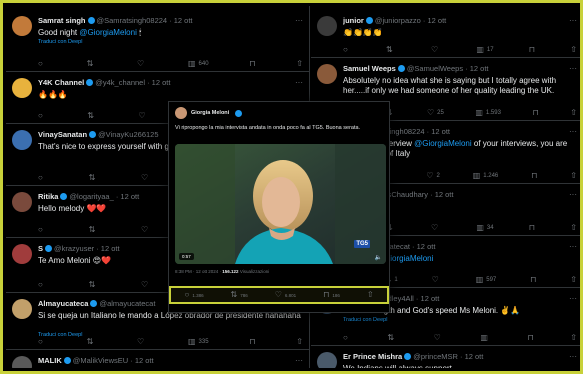 This screenshot has width=583, height=374. What do you see at coordinates (372, 356) in the screenshot?
I see `author-name: Er Prince Mishra` at bounding box center [372, 356].